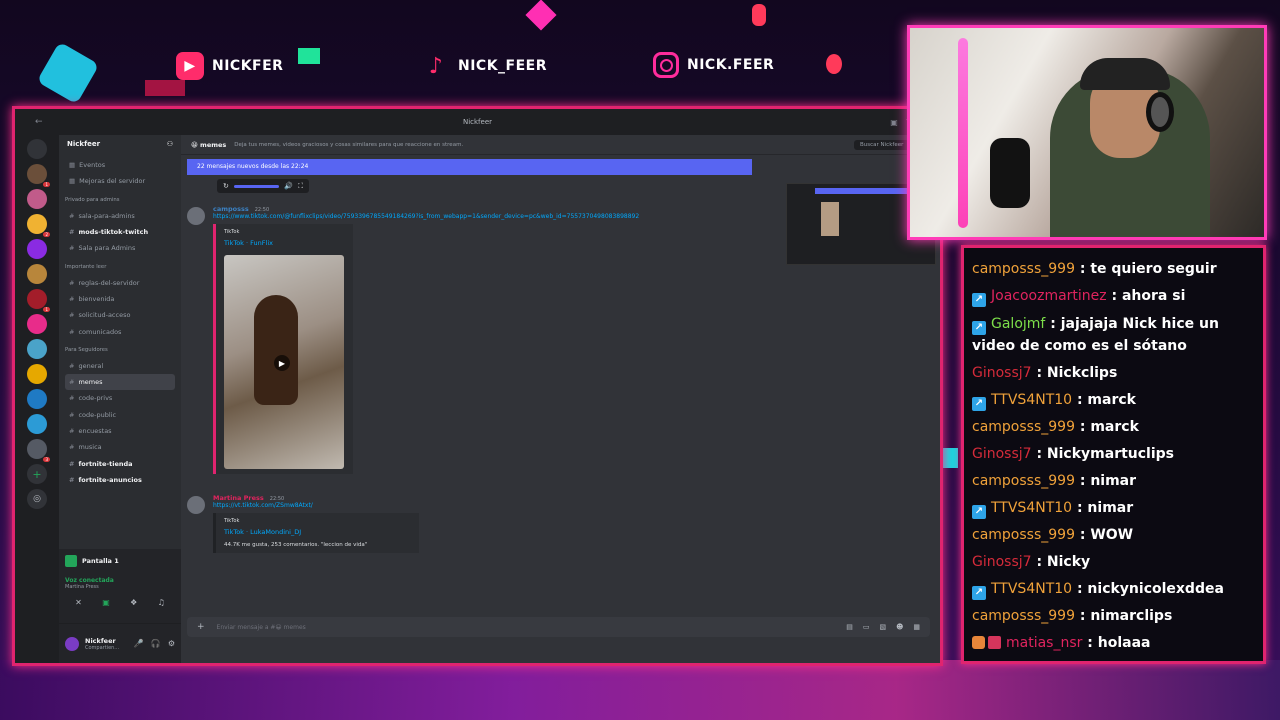 The height and width of the screenshot is (720, 1280). Describe the element at coordinates (39, 122) in the screenshot. I see `back-arrow-icon: ←` at that location.